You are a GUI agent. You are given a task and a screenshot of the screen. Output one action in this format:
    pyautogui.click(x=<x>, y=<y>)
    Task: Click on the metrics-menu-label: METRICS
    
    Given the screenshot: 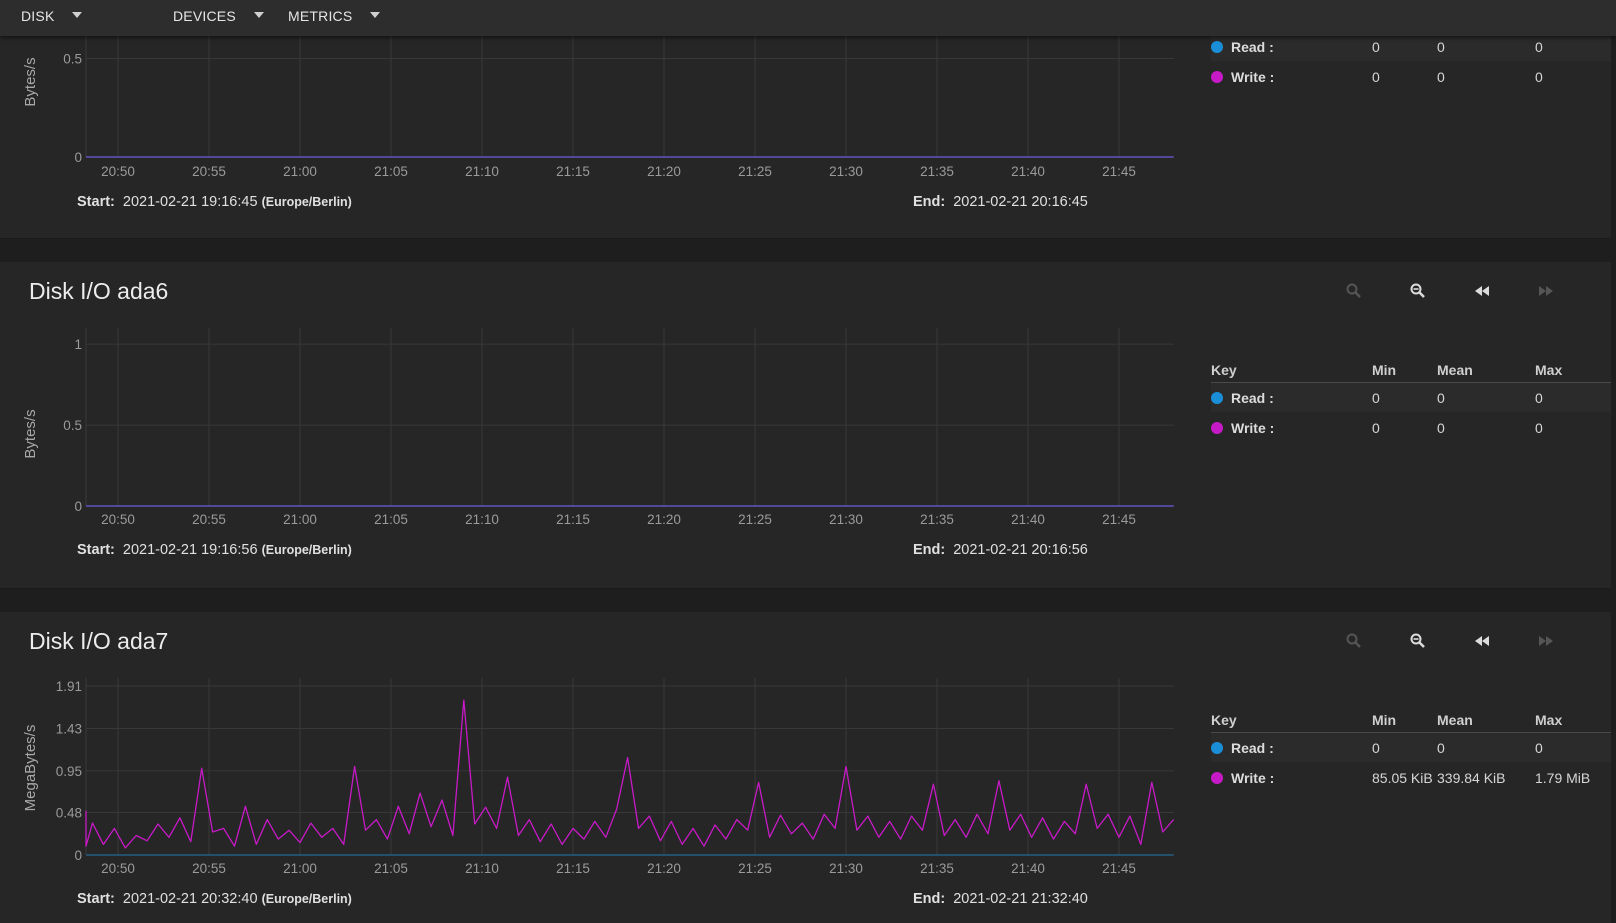 What is the action you would take?
    pyautogui.click(x=320, y=16)
    